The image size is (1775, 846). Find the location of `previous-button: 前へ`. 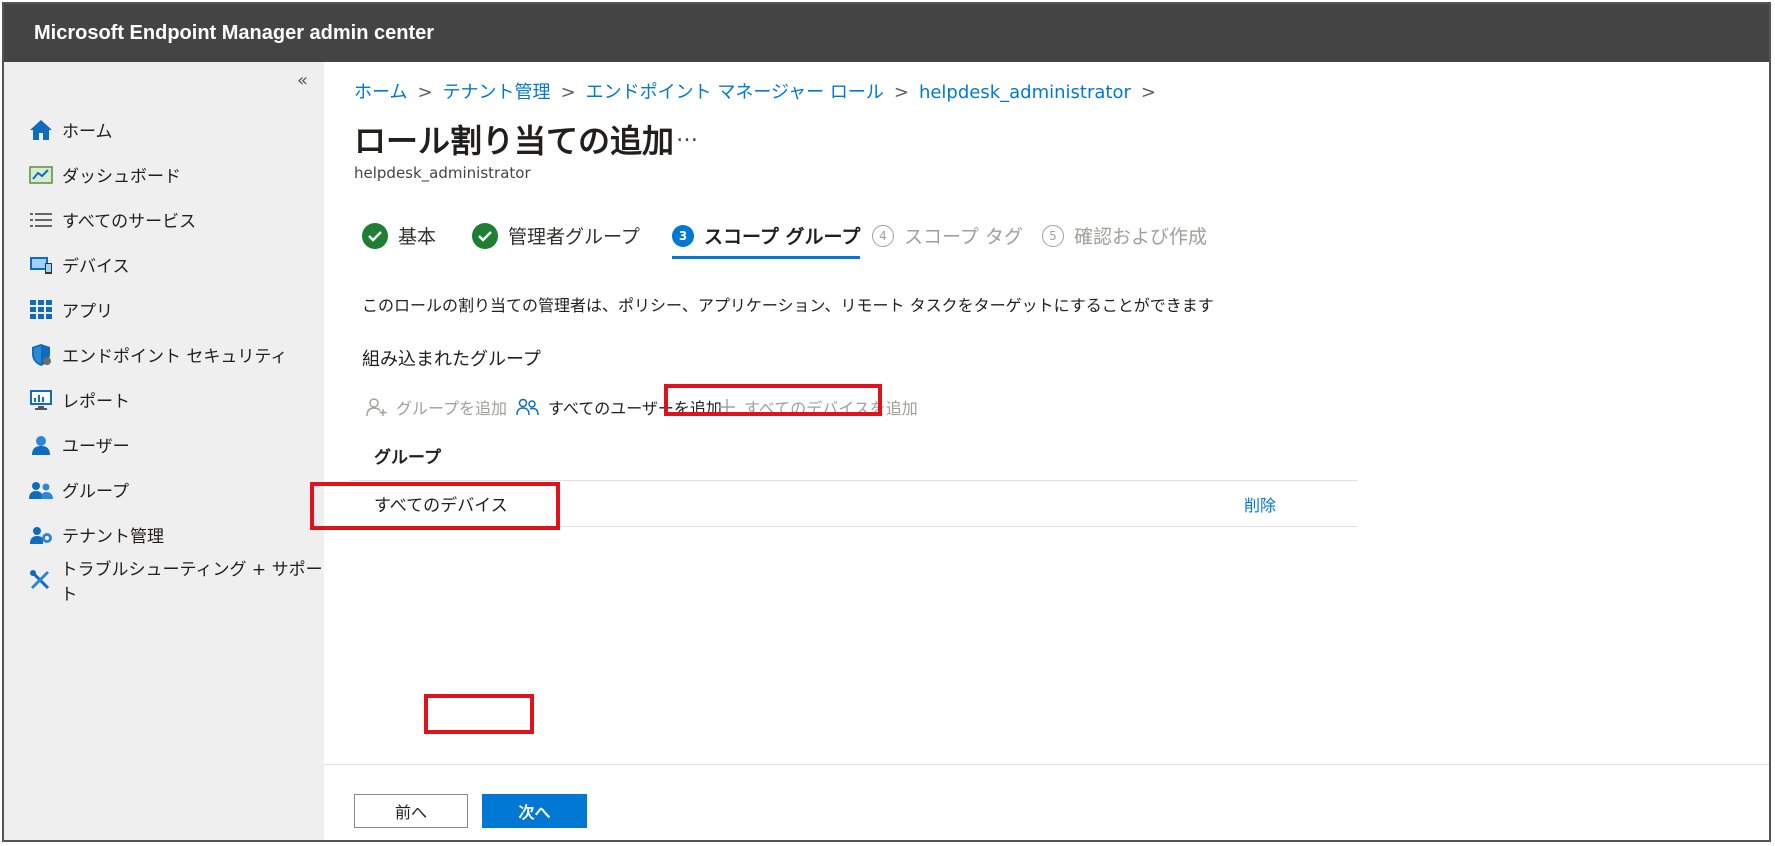

previous-button: 前へ is located at coordinates (411, 811).